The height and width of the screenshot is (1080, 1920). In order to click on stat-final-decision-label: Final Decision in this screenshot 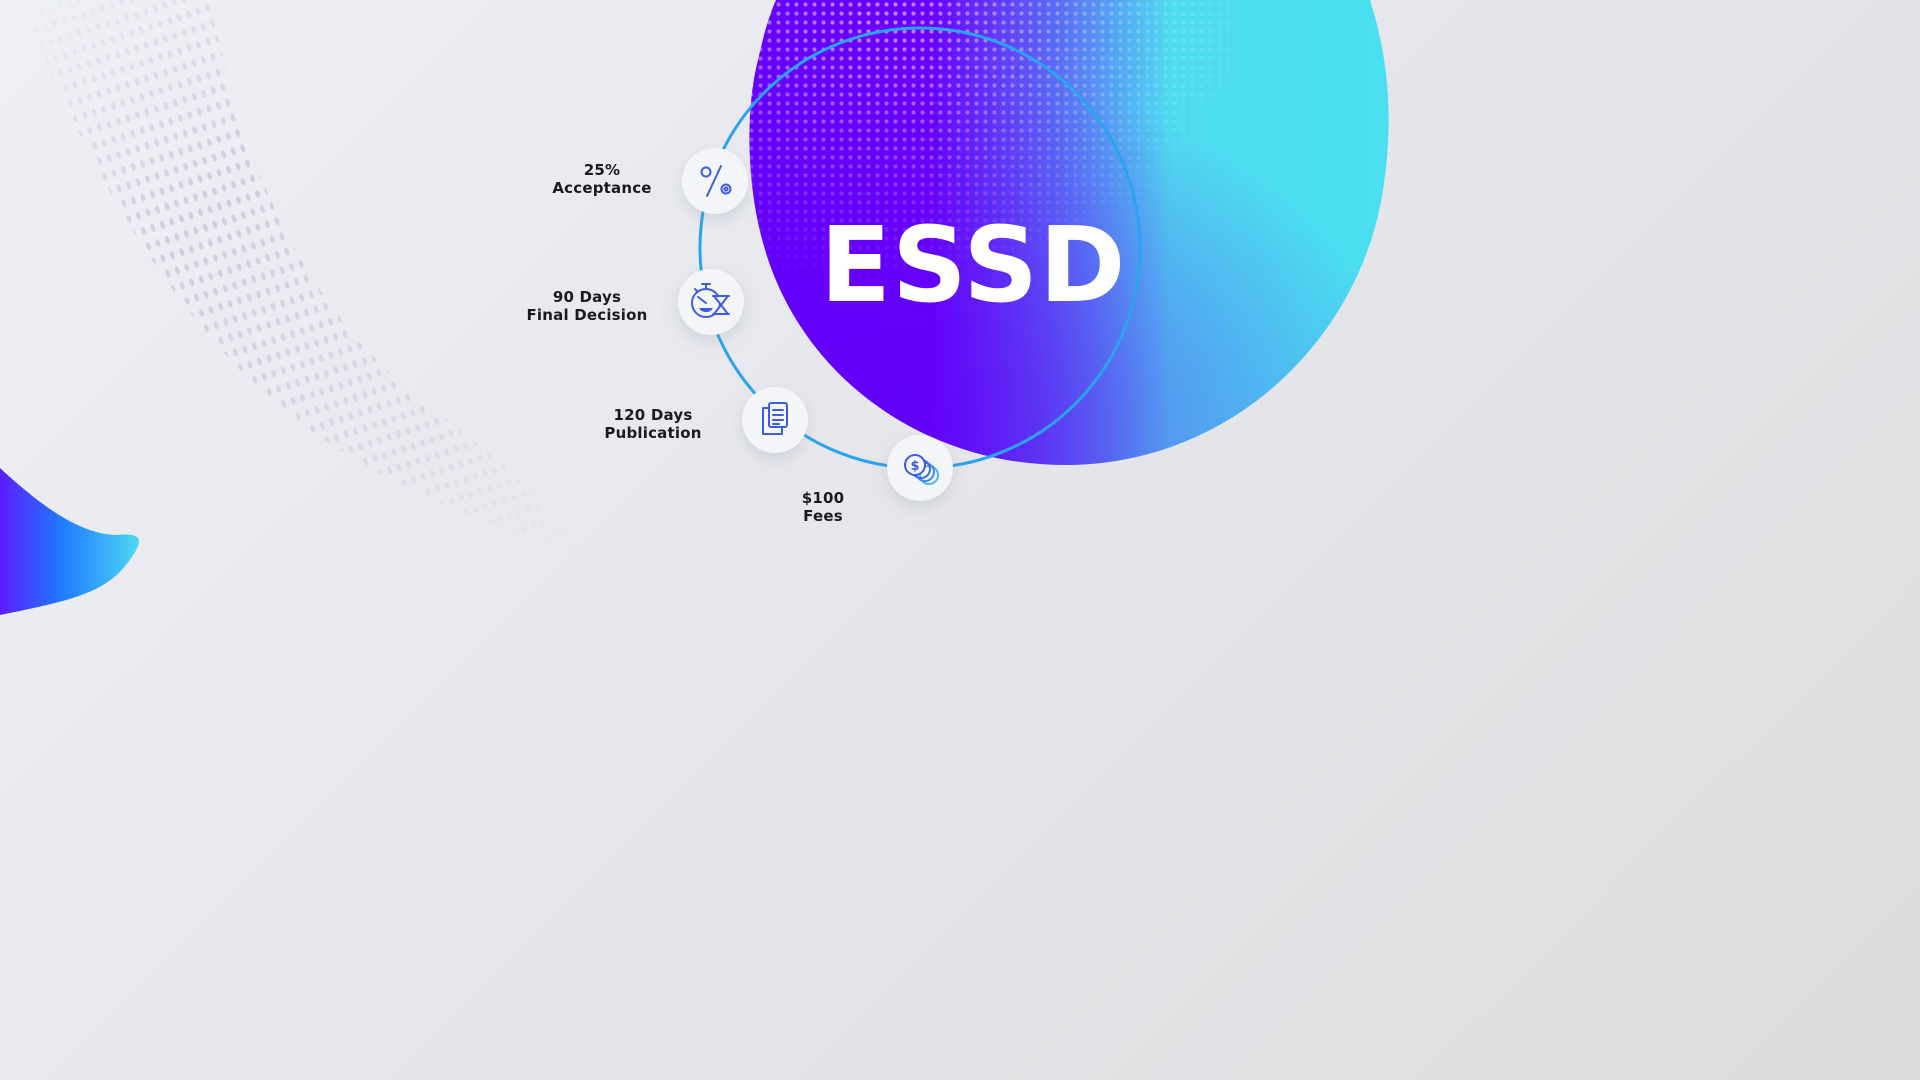, I will do `click(587, 315)`.